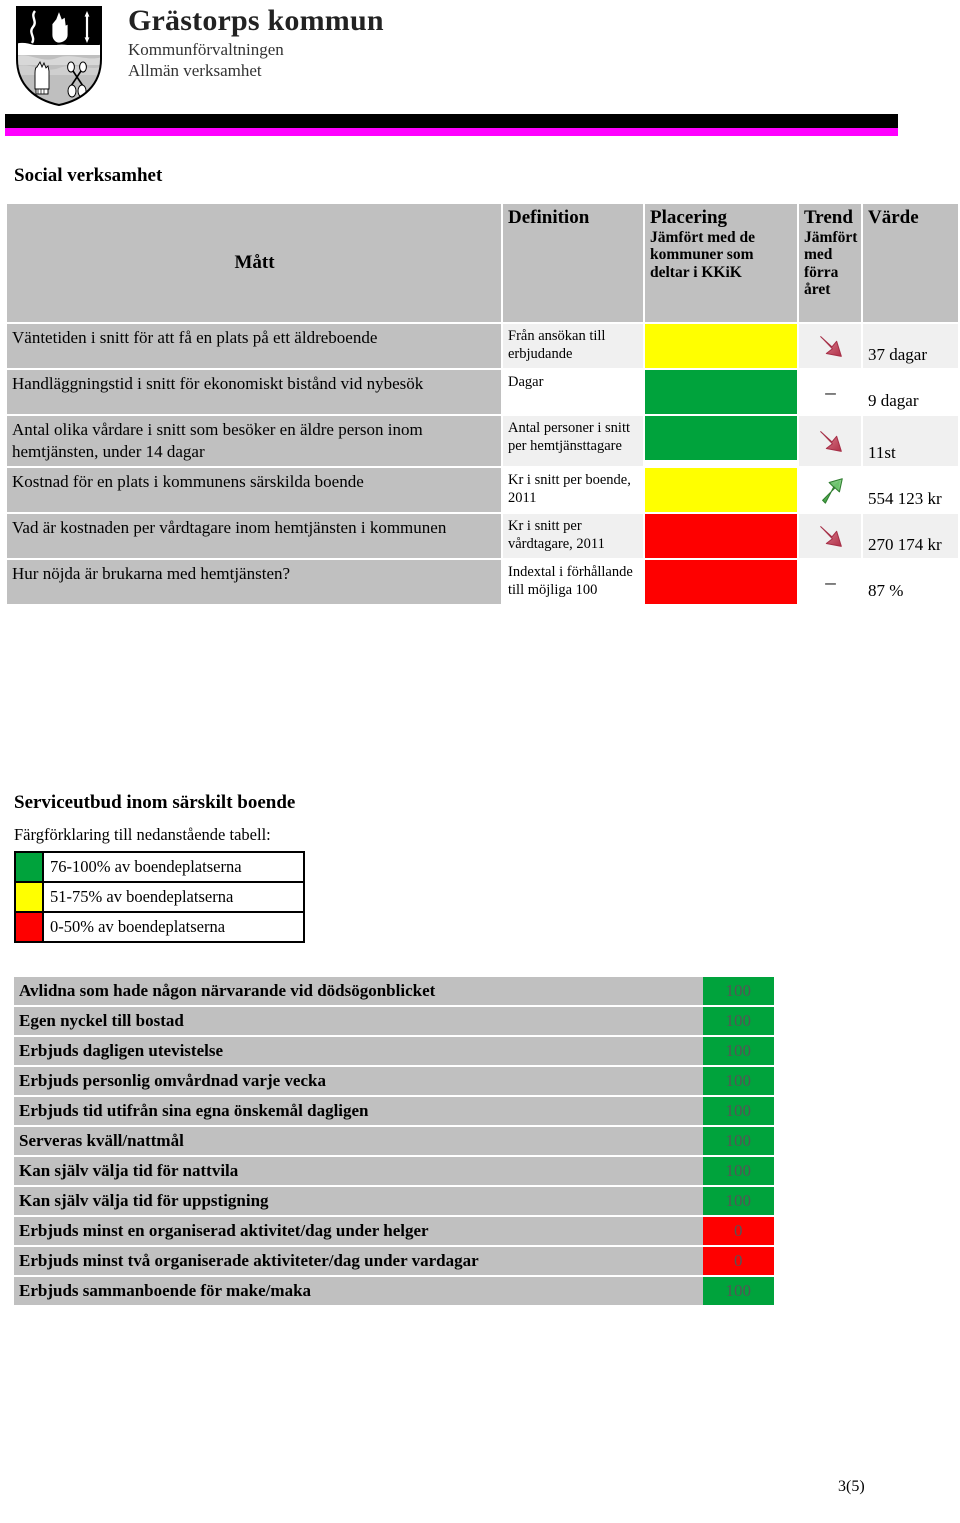 This screenshot has height=1523, width=960. What do you see at coordinates (88, 176) in the screenshot?
I see `social-section-heading-wrap: Social verksamhet` at bounding box center [88, 176].